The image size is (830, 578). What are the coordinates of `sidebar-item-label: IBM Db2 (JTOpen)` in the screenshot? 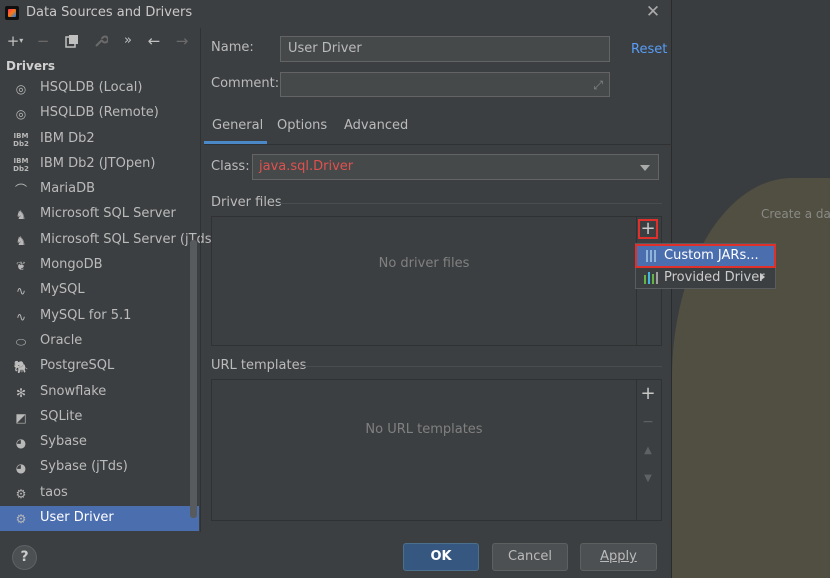 It's located at (98, 163).